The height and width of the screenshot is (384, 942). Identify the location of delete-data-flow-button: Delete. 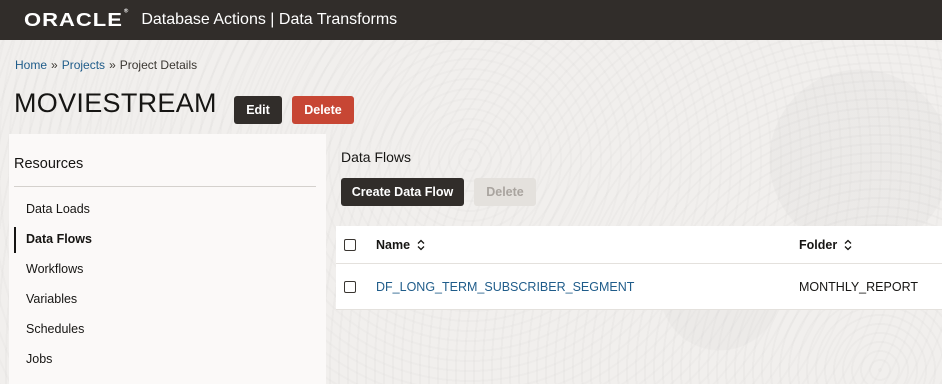
(505, 192).